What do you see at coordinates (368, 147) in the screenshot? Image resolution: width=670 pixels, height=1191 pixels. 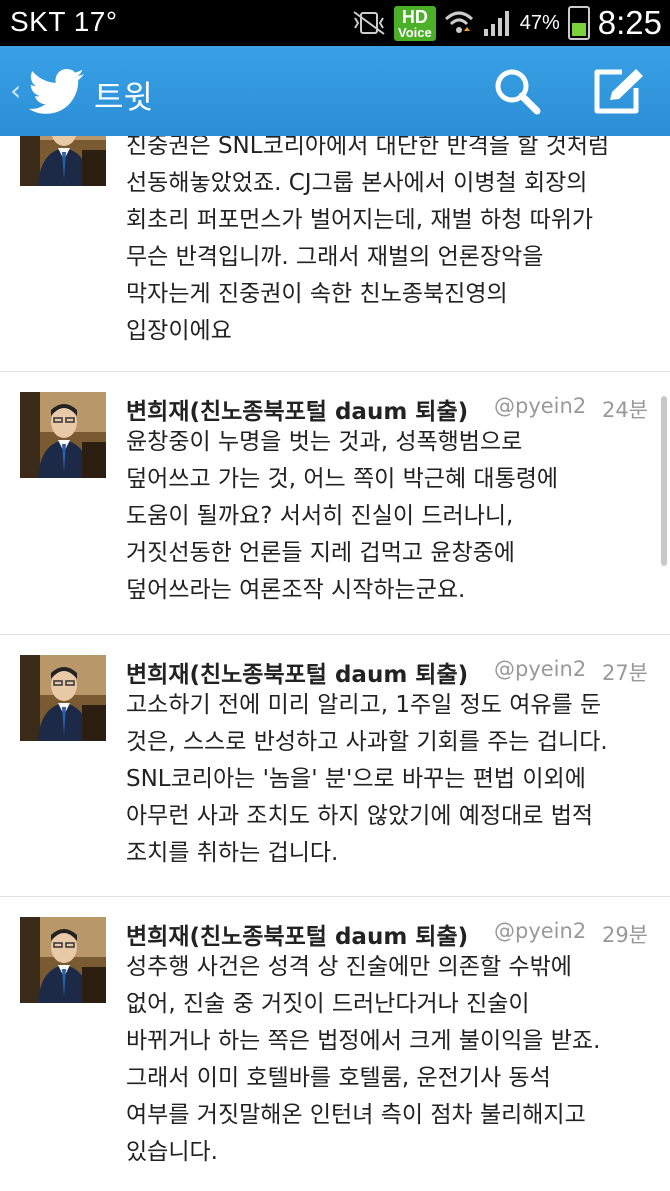 I see `tweet-text-line: 진중권은 SNL코리아에서 대단한 반격을 할 것처럼` at bounding box center [368, 147].